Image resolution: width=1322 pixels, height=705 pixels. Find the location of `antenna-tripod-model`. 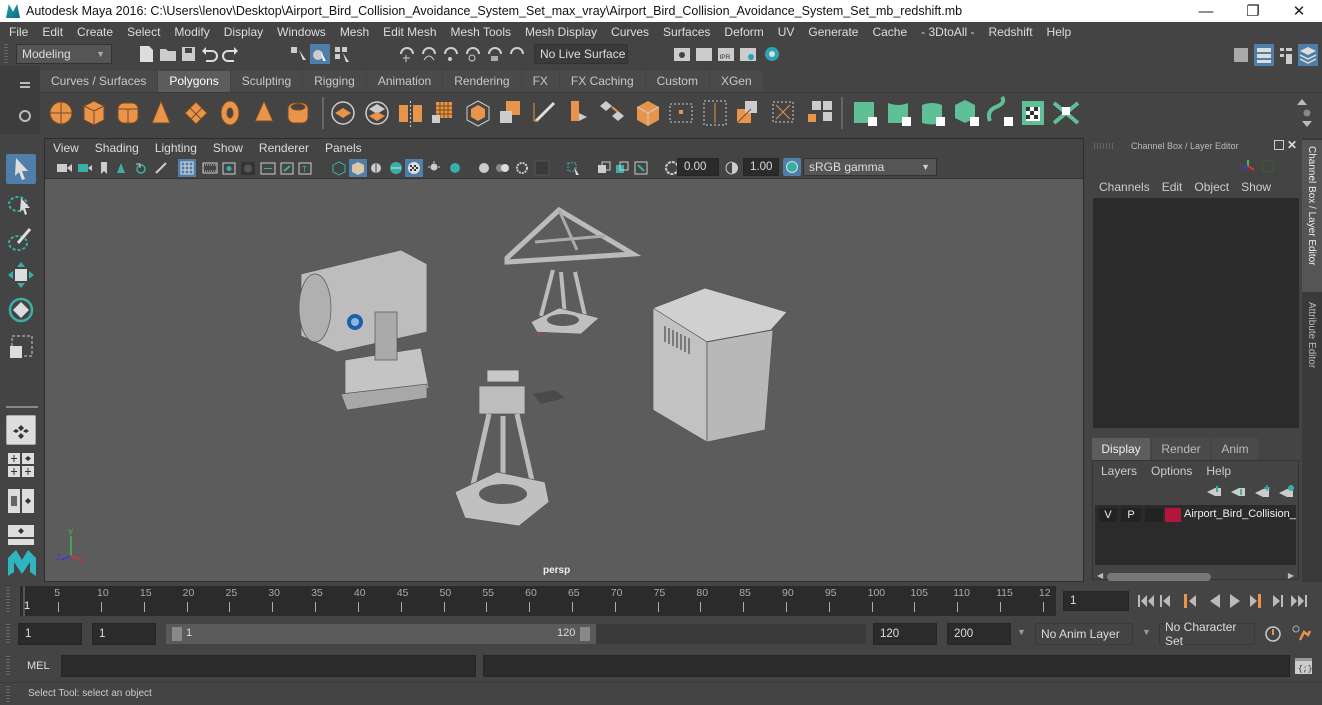

antenna-tripod-model is located at coordinates (573, 270).